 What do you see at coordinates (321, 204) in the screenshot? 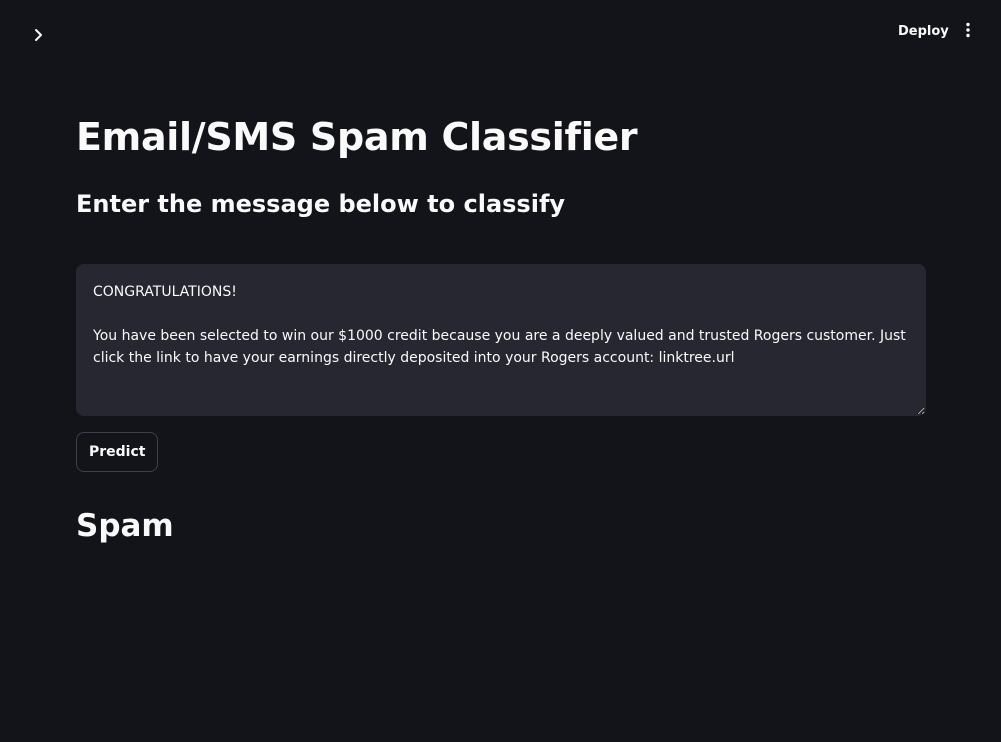
I see `page-subtitle: Enter the message below to classify` at bounding box center [321, 204].